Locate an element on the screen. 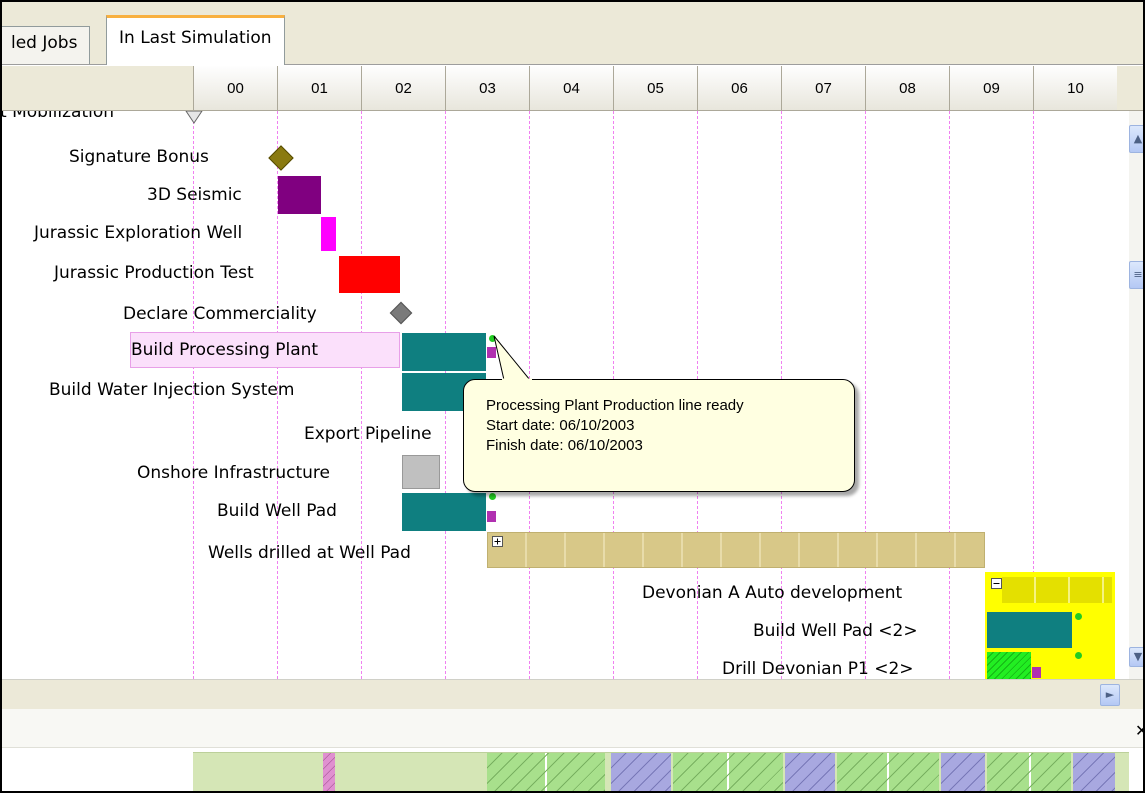  year-header: 04 is located at coordinates (571, 88).